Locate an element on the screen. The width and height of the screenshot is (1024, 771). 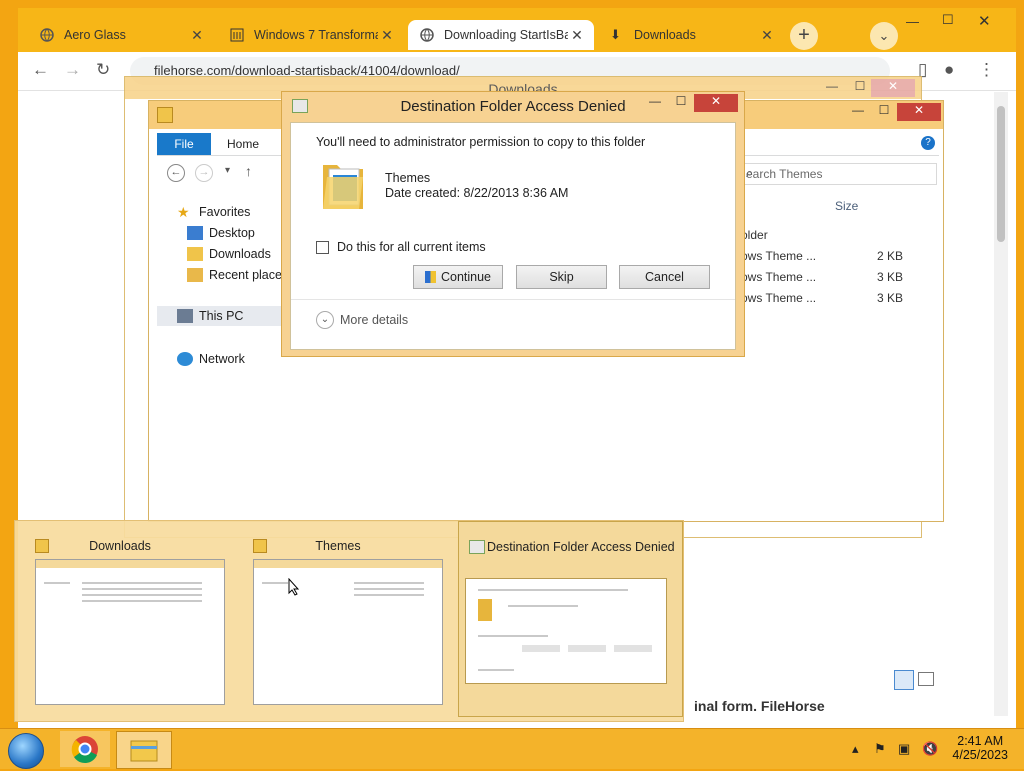
new-tab-button: + is located at coordinates (804, 36).